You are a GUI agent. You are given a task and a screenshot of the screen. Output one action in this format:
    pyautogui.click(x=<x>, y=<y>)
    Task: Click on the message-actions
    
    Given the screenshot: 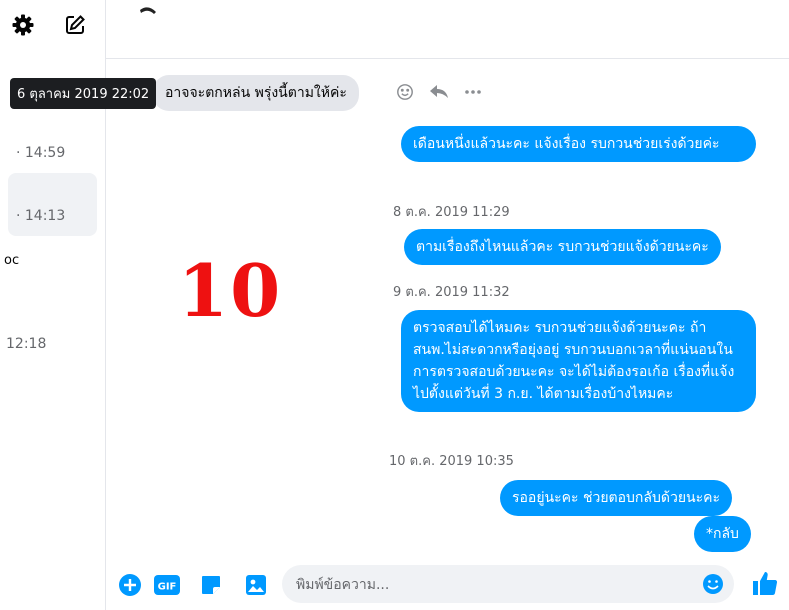 What is the action you would take?
    pyautogui.click(x=439, y=92)
    